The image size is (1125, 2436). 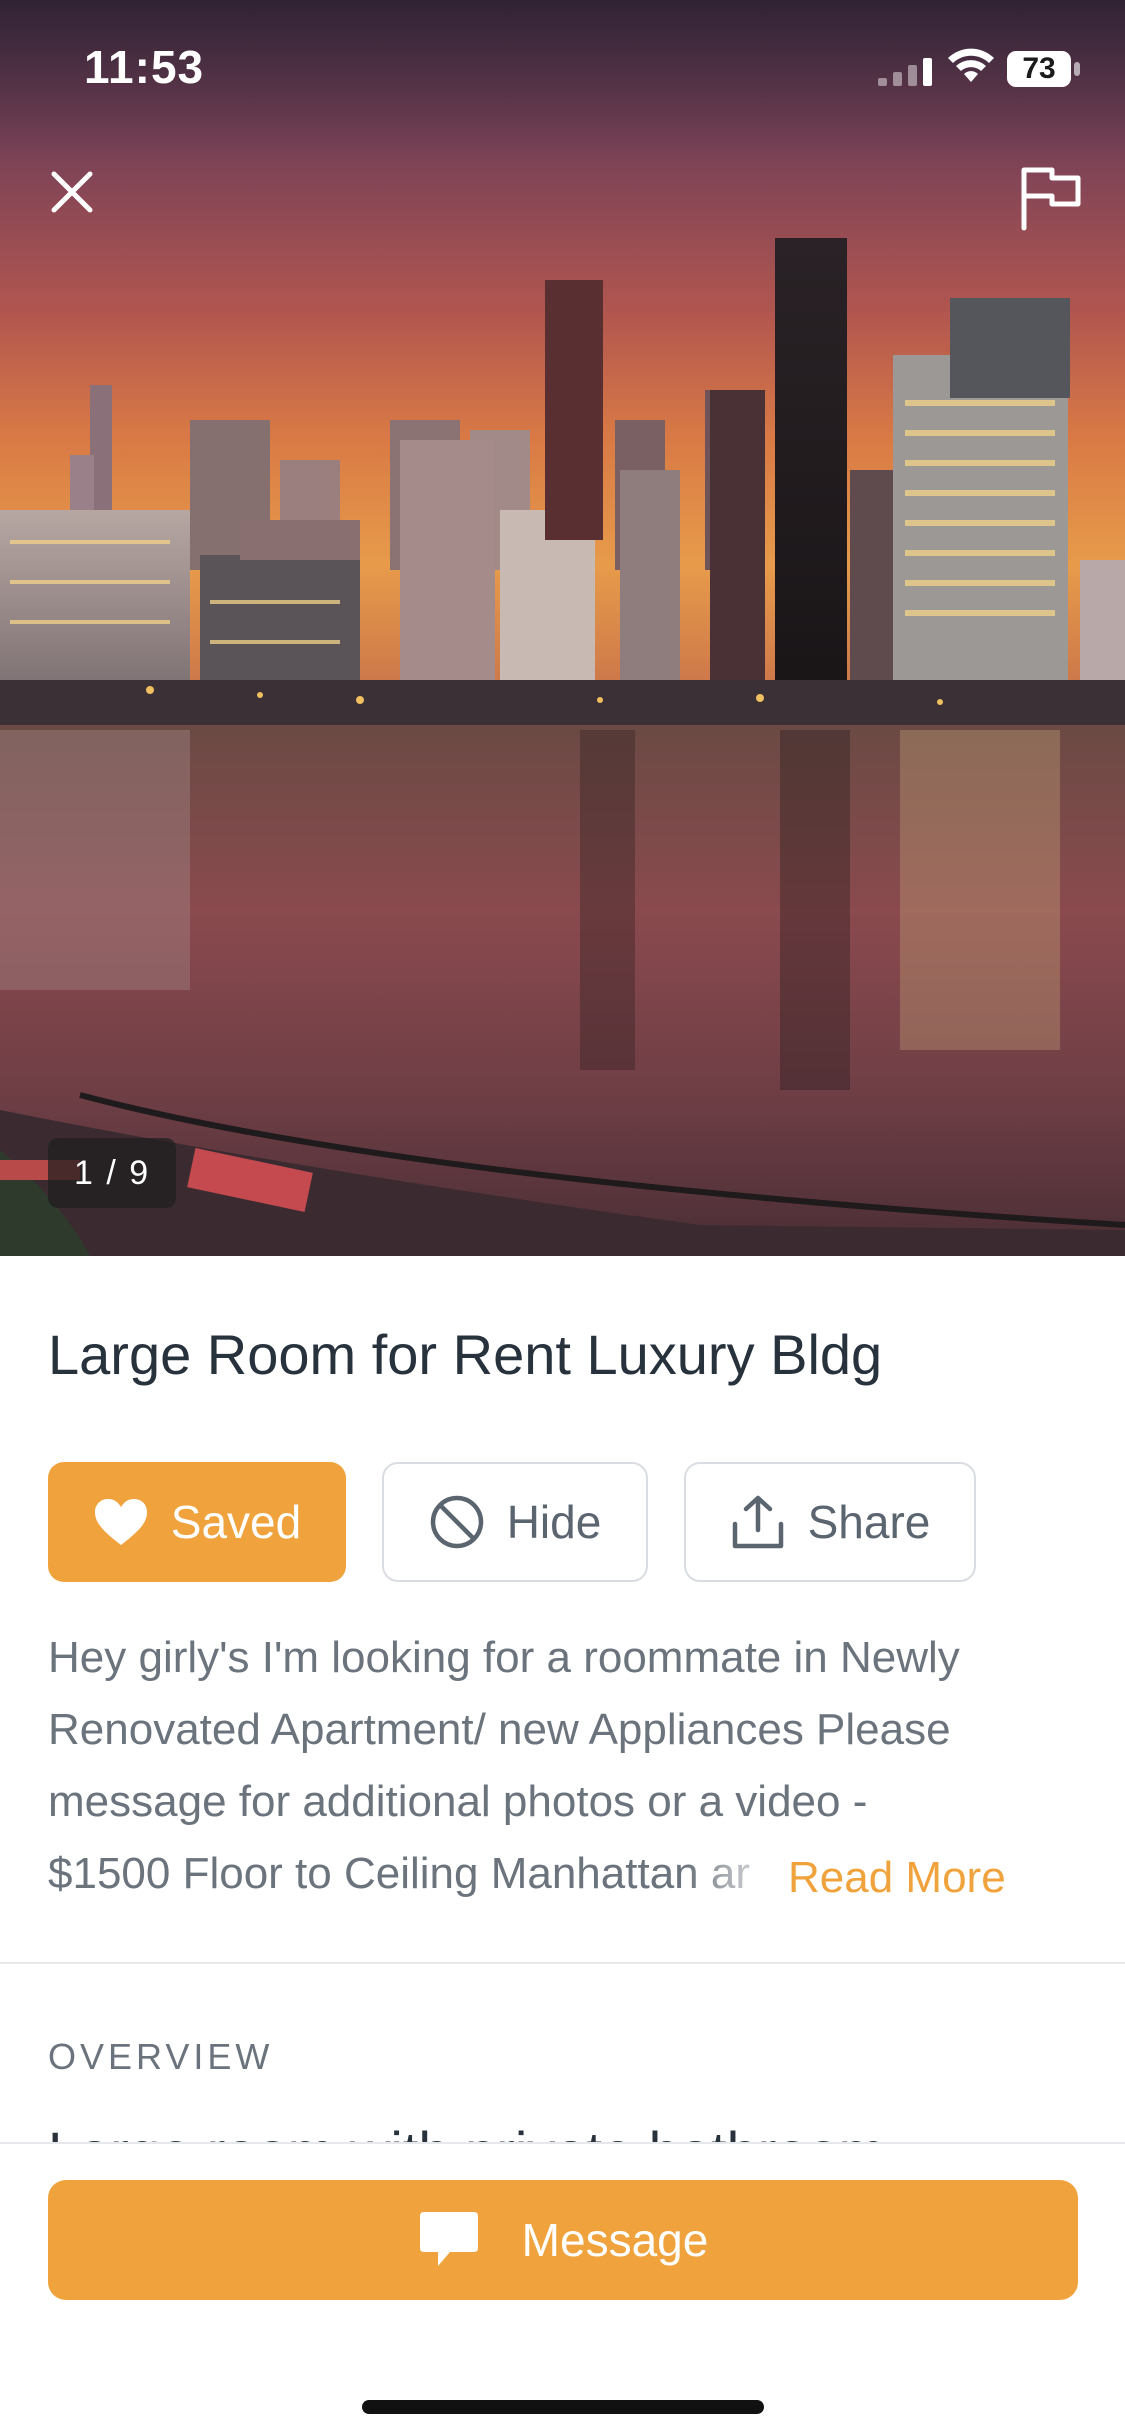 What do you see at coordinates (120, 1522) in the screenshot?
I see `heart-icon` at bounding box center [120, 1522].